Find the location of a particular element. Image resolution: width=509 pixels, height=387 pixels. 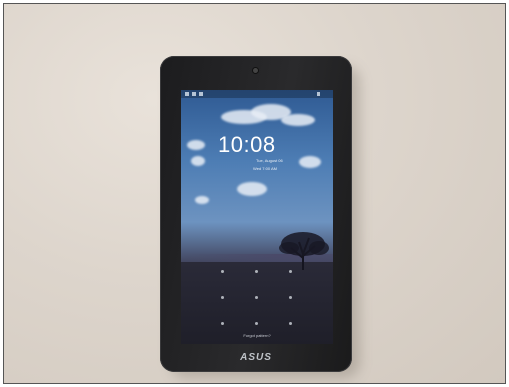

camera-icon is located at coordinates (255, 70).